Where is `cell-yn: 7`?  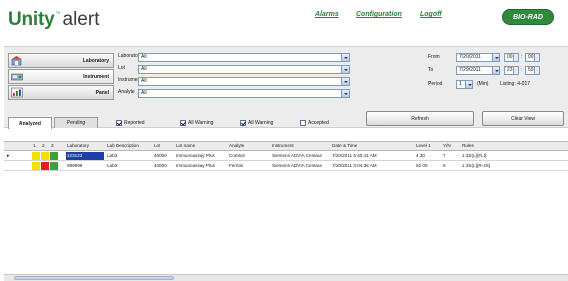
cell-yn: 7 is located at coordinates (444, 155).